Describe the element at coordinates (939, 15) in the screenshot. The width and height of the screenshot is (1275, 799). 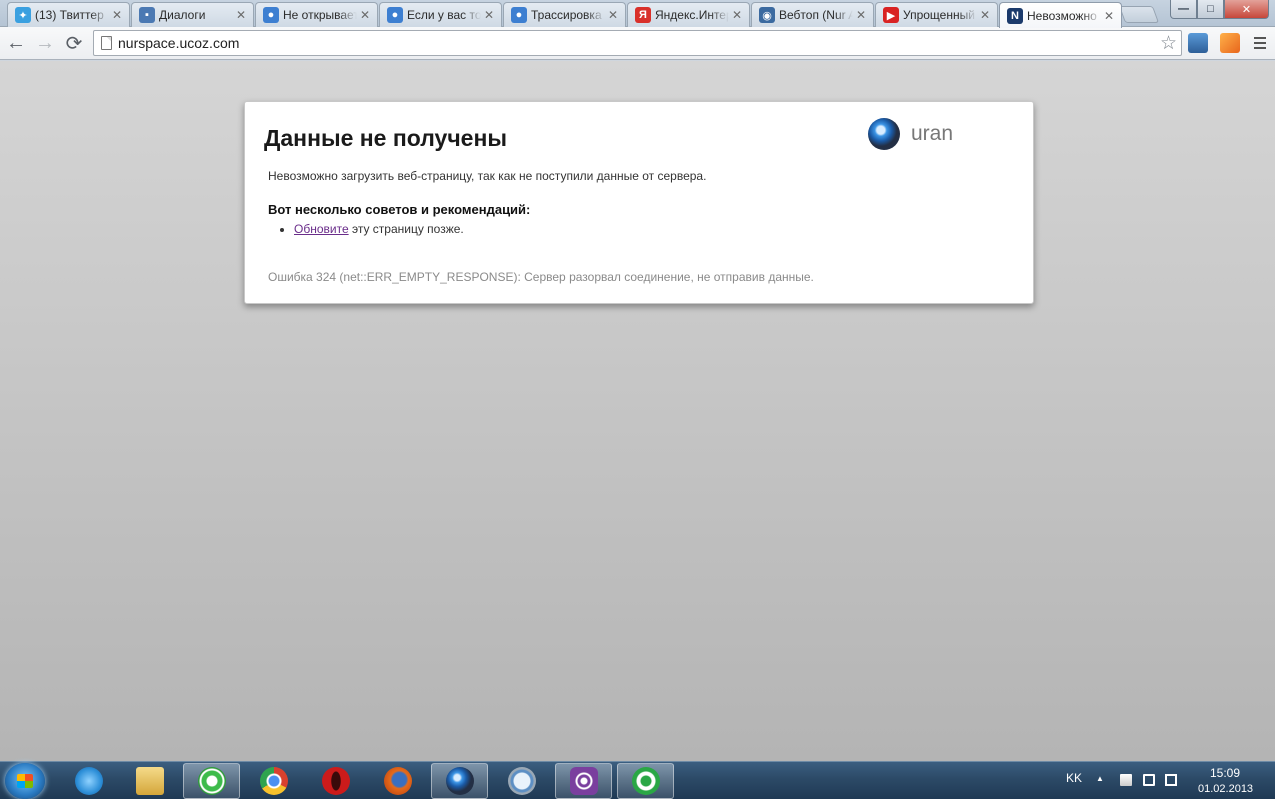
I see `tab-label: Упрощенный` at that location.